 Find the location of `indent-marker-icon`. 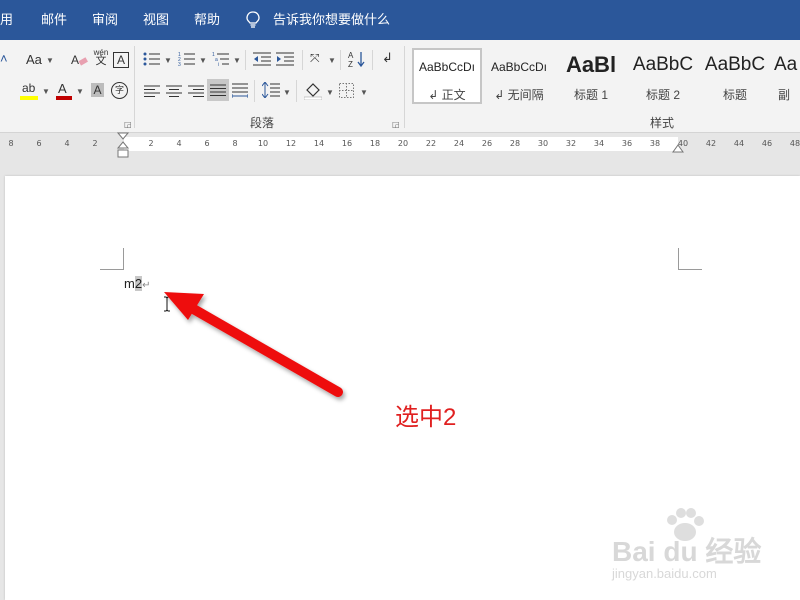

indent-marker-icon is located at coordinates (123, 147).